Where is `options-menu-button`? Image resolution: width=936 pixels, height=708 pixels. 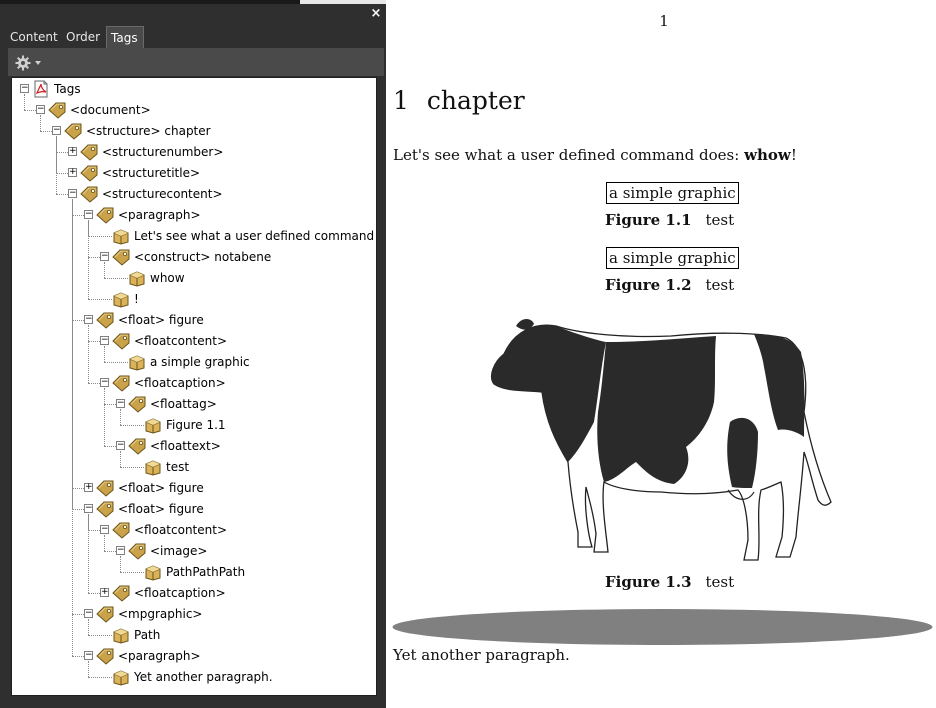
options-menu-button is located at coordinates (29, 63).